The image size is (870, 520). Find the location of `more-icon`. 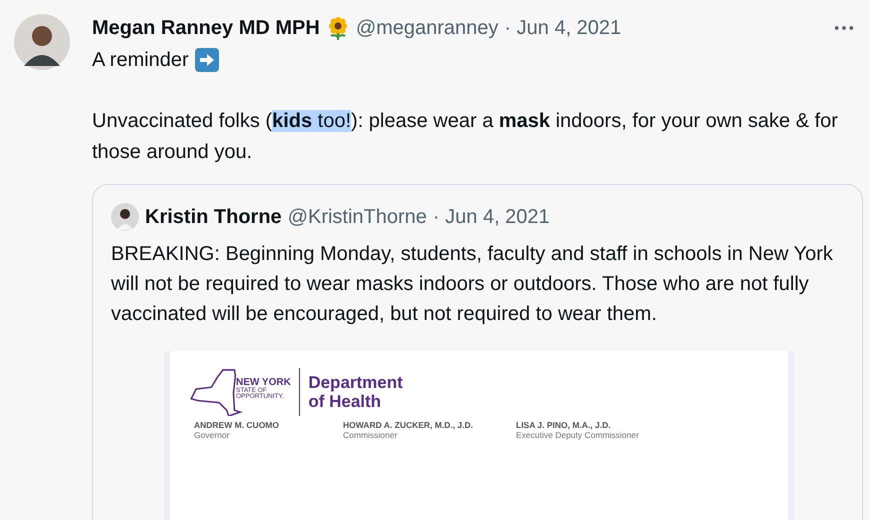

more-icon is located at coordinates (844, 28).